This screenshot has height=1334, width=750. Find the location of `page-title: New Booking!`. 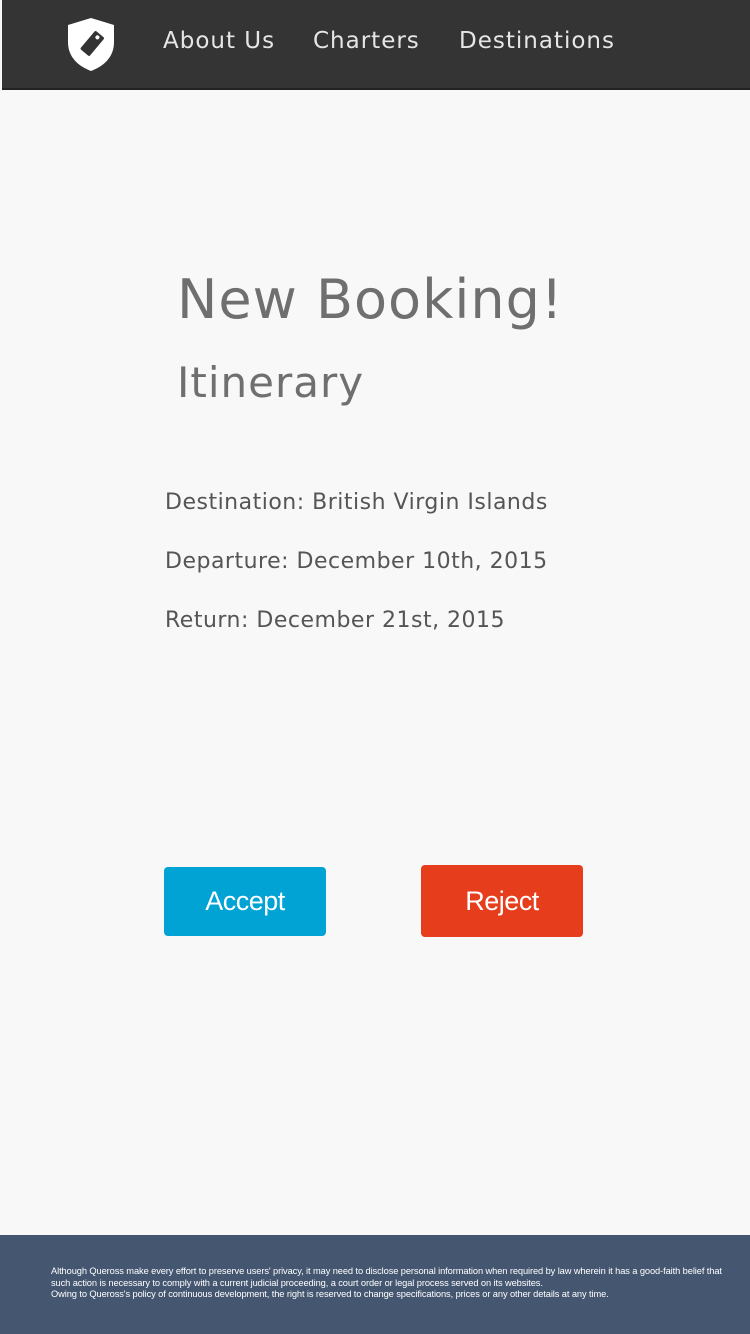

page-title: New Booking! is located at coordinates (370, 299).